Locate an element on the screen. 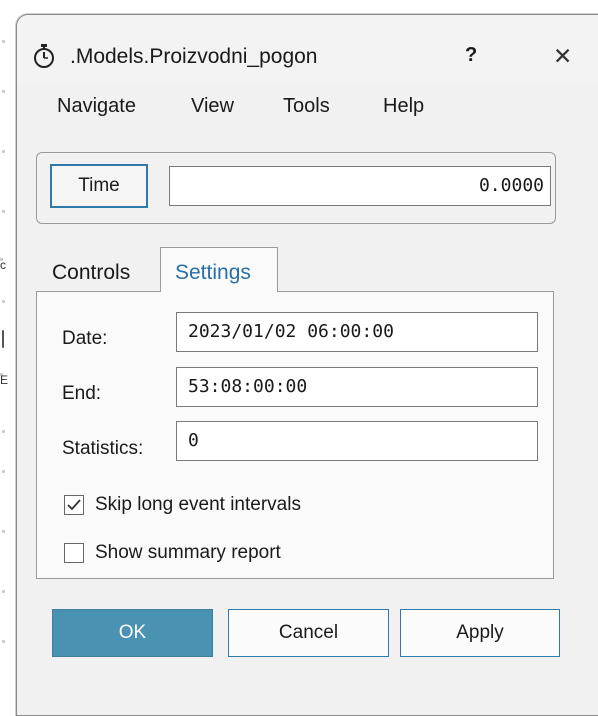 The height and width of the screenshot is (716, 598). date-field: 2023/01/02 06:00:00 is located at coordinates (357, 332).